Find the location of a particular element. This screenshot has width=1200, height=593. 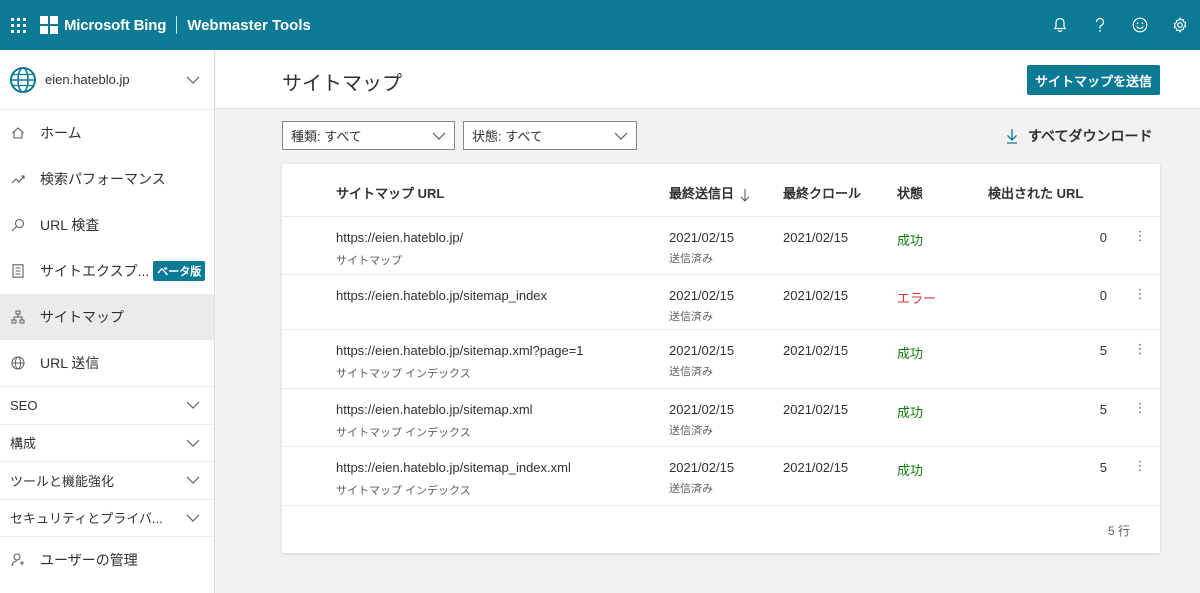

column-header-discovered: 検出された URL is located at coordinates (1035, 192).